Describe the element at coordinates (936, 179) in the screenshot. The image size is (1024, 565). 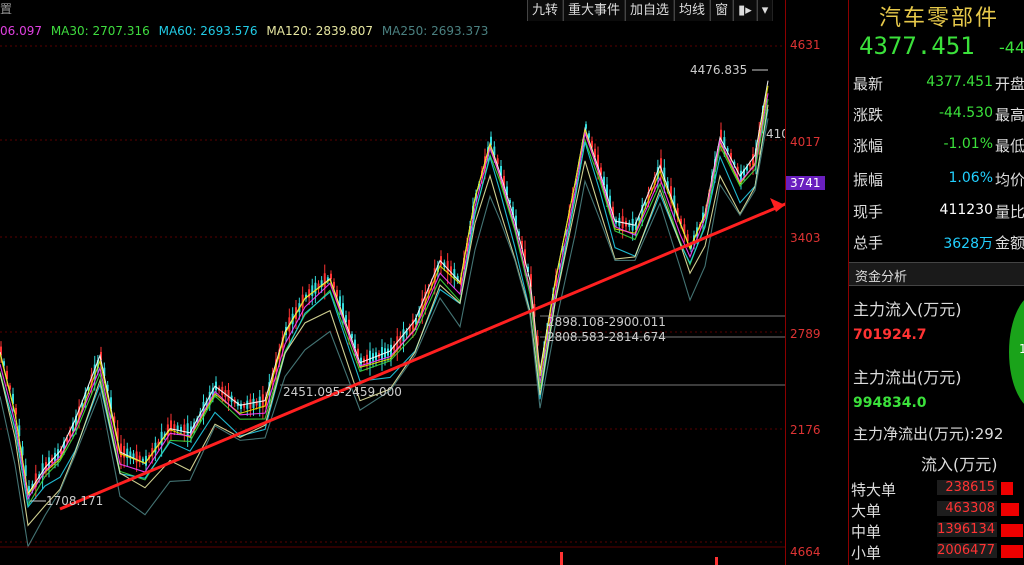
I see `quote-row: 振幅 1.06% 均价` at that location.